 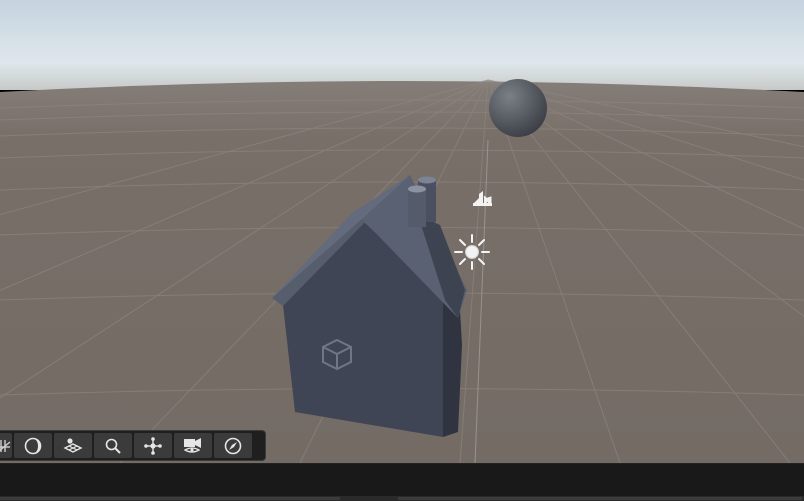 I want to click on camera-button, so click(x=193, y=445).